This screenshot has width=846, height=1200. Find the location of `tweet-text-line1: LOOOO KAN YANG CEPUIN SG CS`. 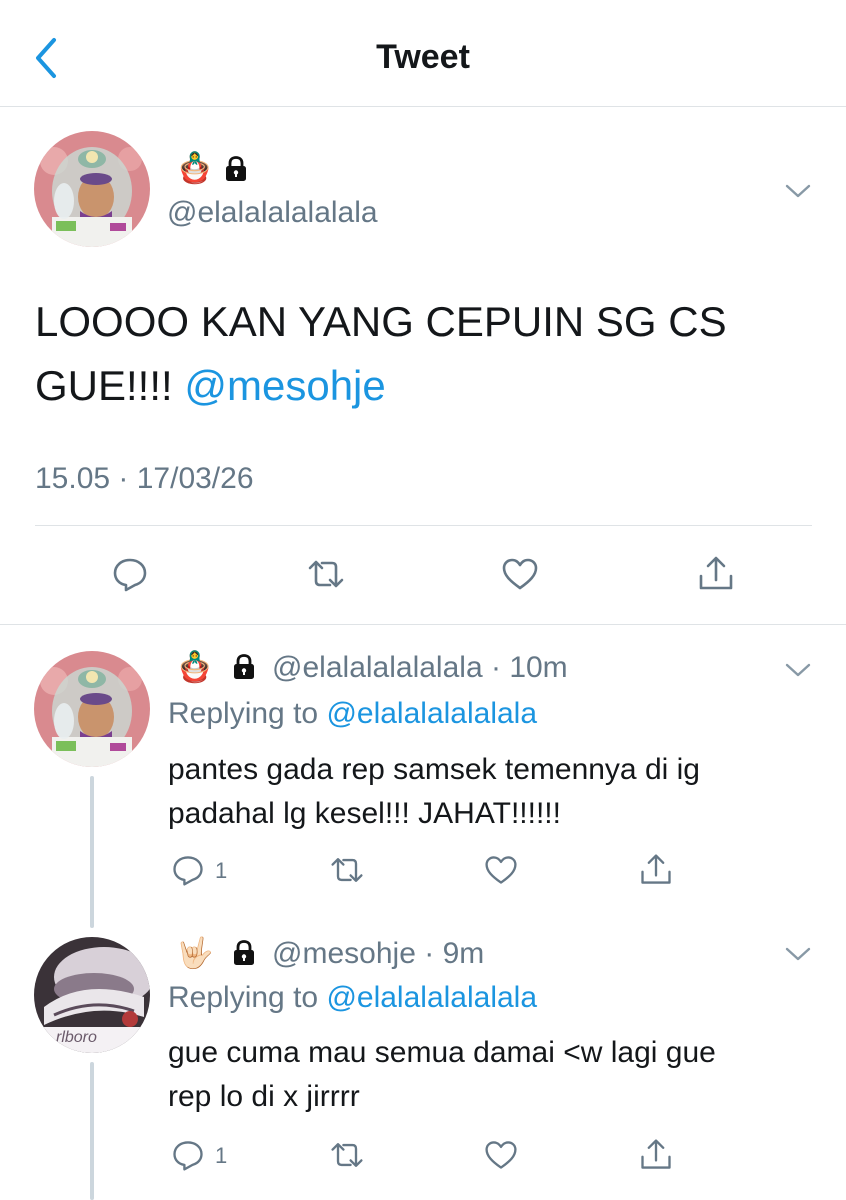

tweet-text-line1: LOOOO KAN YANG CEPUIN SG CS is located at coordinates (381, 321).